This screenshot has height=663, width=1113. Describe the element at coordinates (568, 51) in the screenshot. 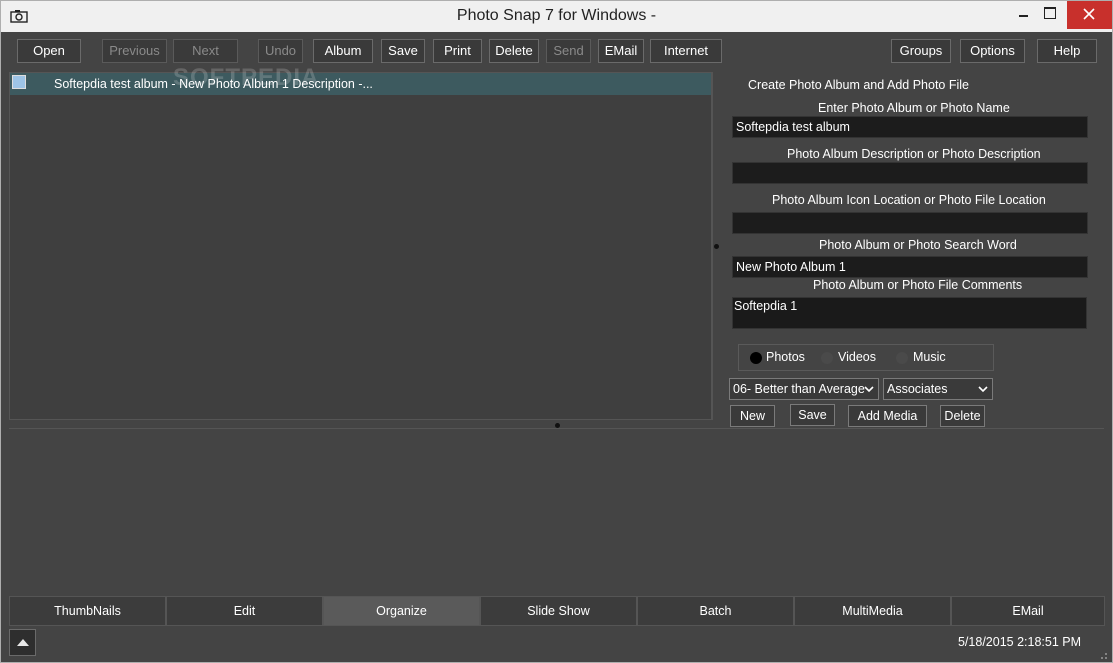

I see `send-button: Send` at that location.